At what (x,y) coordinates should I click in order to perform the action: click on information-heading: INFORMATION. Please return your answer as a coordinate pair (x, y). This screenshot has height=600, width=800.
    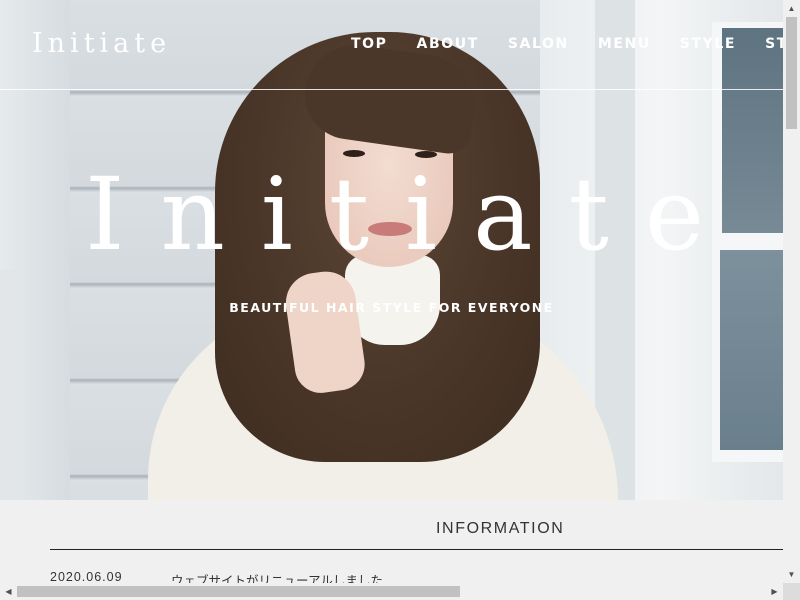
    Looking at the image, I should click on (500, 528).